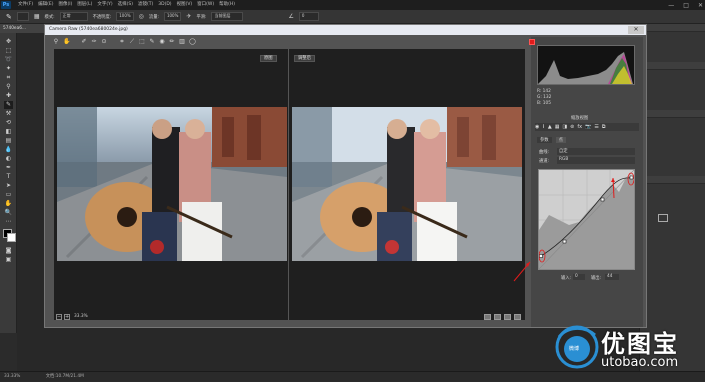 The height and width of the screenshot is (382, 705). Describe the element at coordinates (640, 344) in the screenshot. I see `brand-name: 优图宝` at that location.